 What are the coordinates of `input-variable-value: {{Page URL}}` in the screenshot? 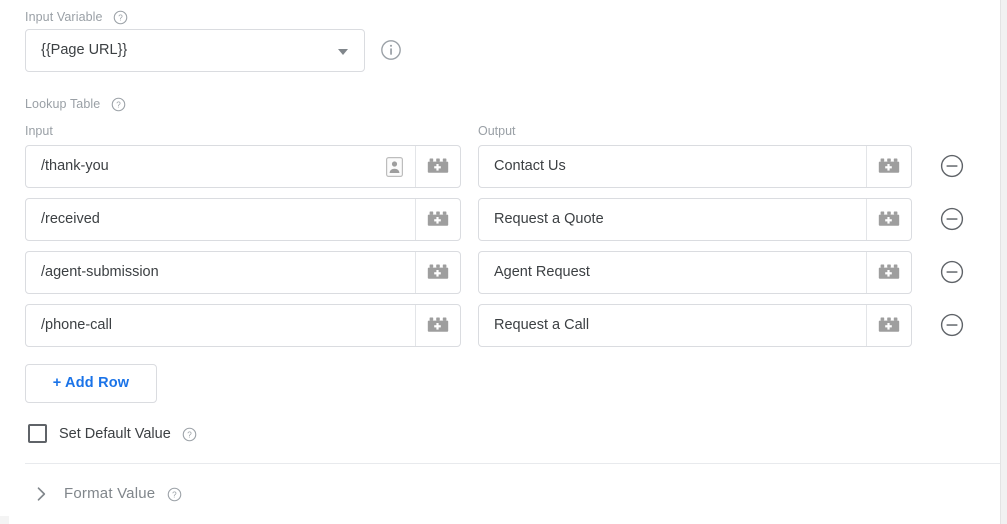 It's located at (84, 50).